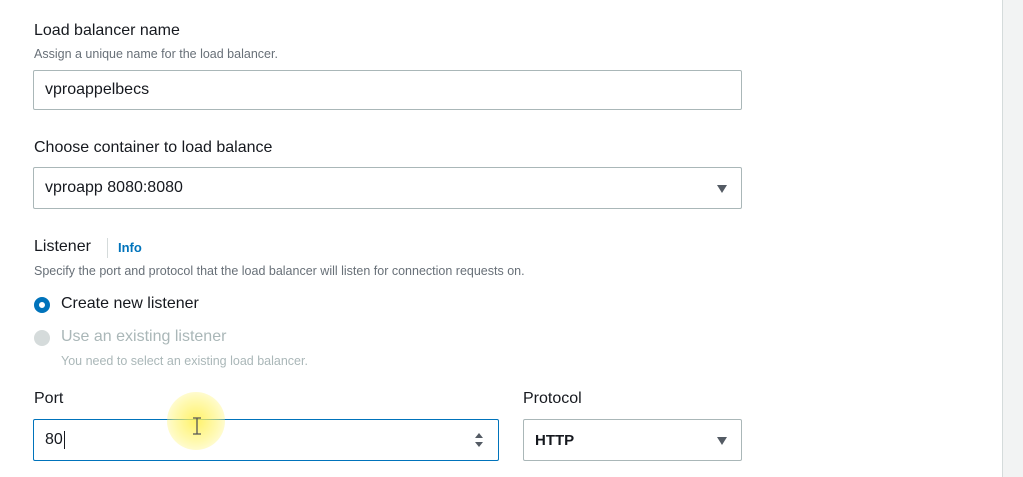  Describe the element at coordinates (64, 440) in the screenshot. I see `text-cursor` at that location.